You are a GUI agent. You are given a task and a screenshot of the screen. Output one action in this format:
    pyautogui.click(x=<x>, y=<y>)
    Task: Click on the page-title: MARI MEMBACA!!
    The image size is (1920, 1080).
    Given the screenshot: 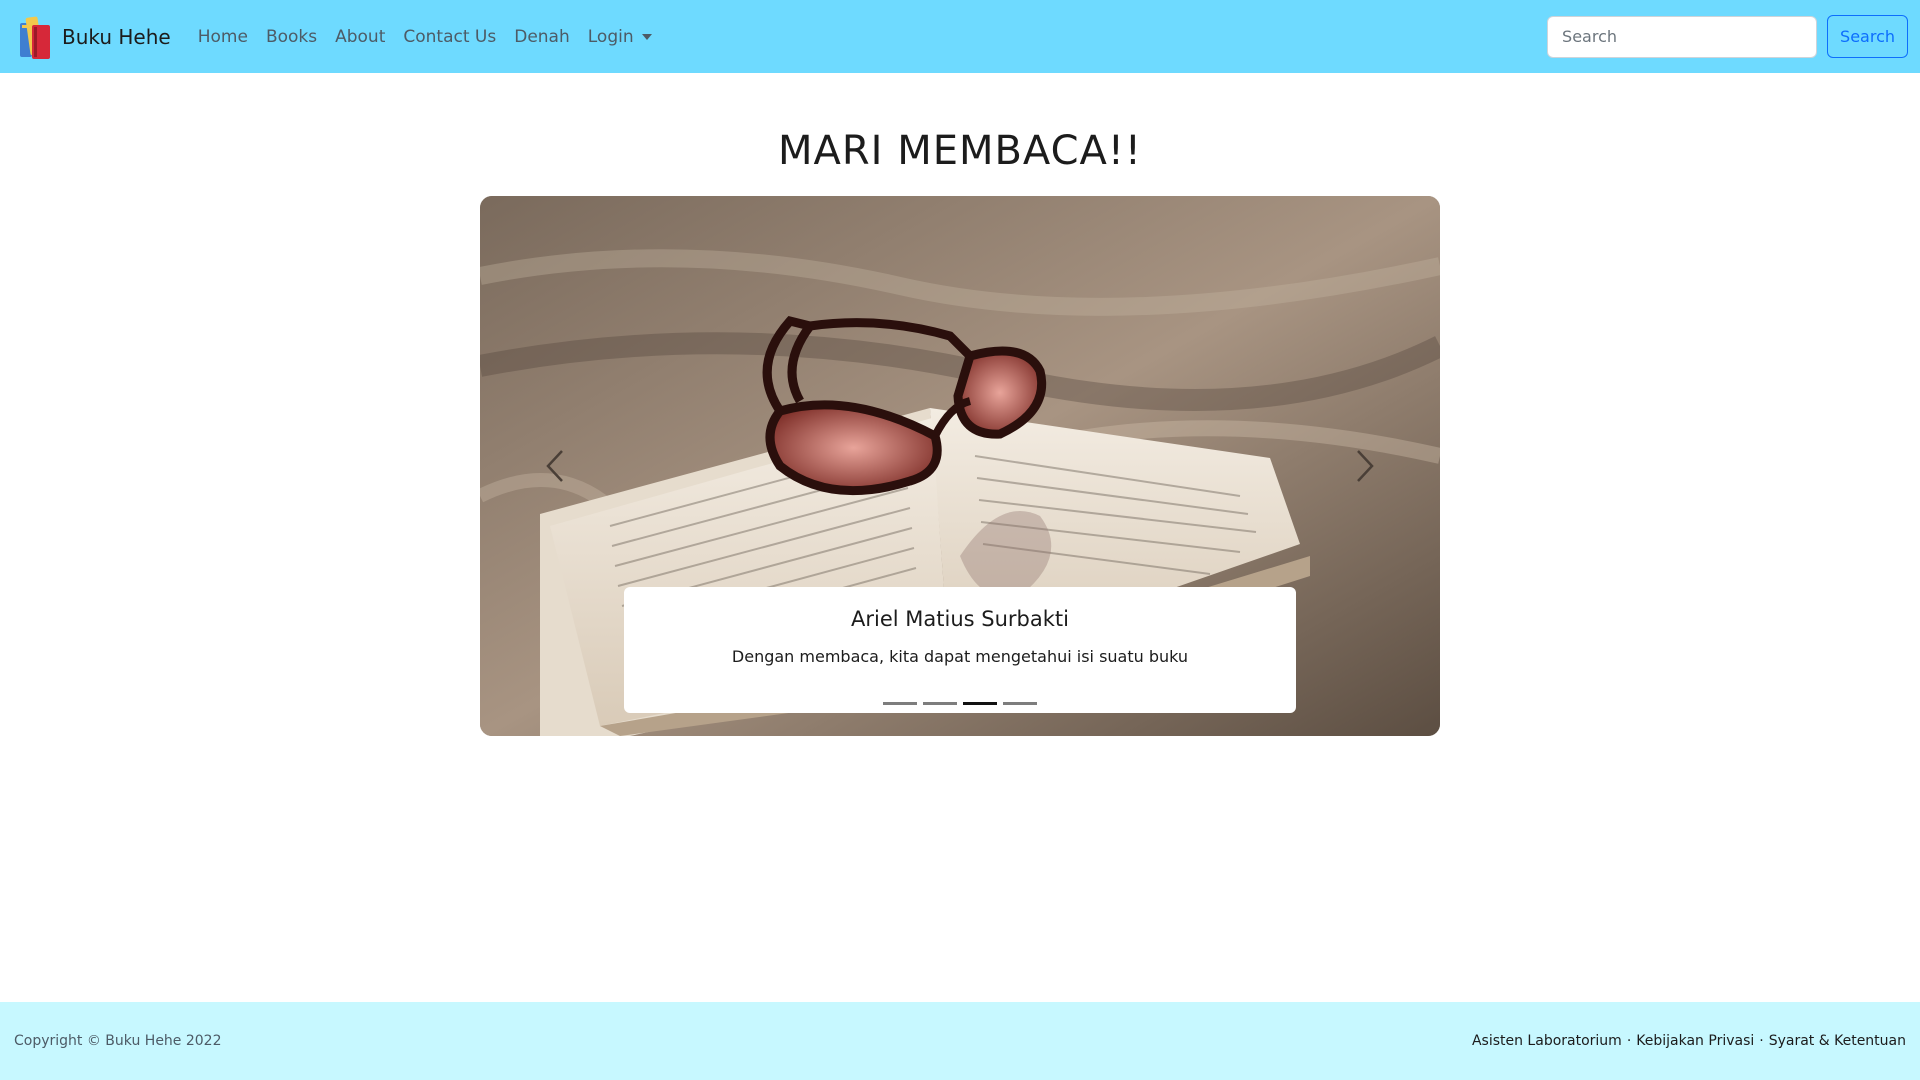 What is the action you would take?
    pyautogui.click(x=960, y=151)
    